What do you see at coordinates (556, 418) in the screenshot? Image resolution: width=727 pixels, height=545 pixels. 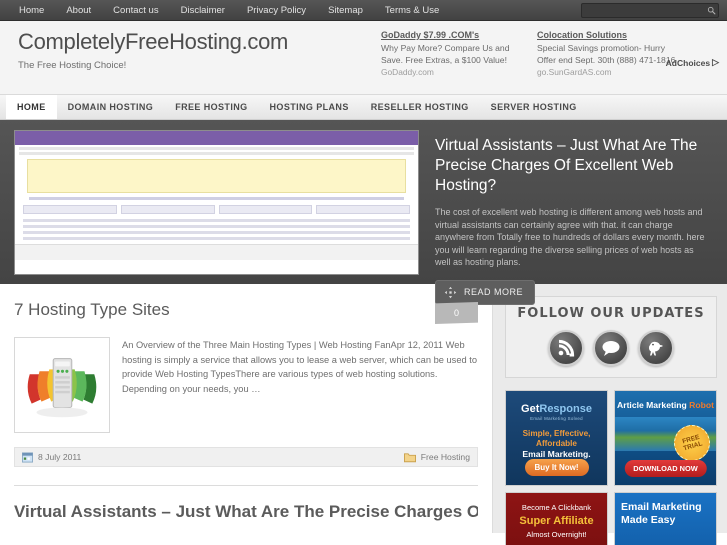 I see `banner-sublogo: Email Marketing Solved` at bounding box center [556, 418].